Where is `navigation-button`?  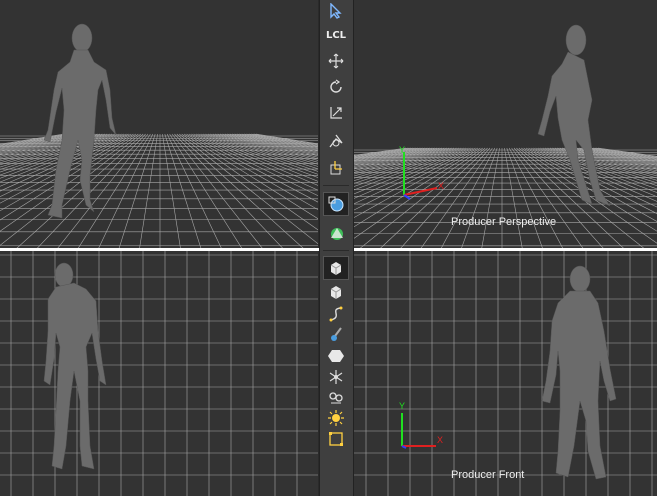 navigation-button is located at coordinates (336, 233).